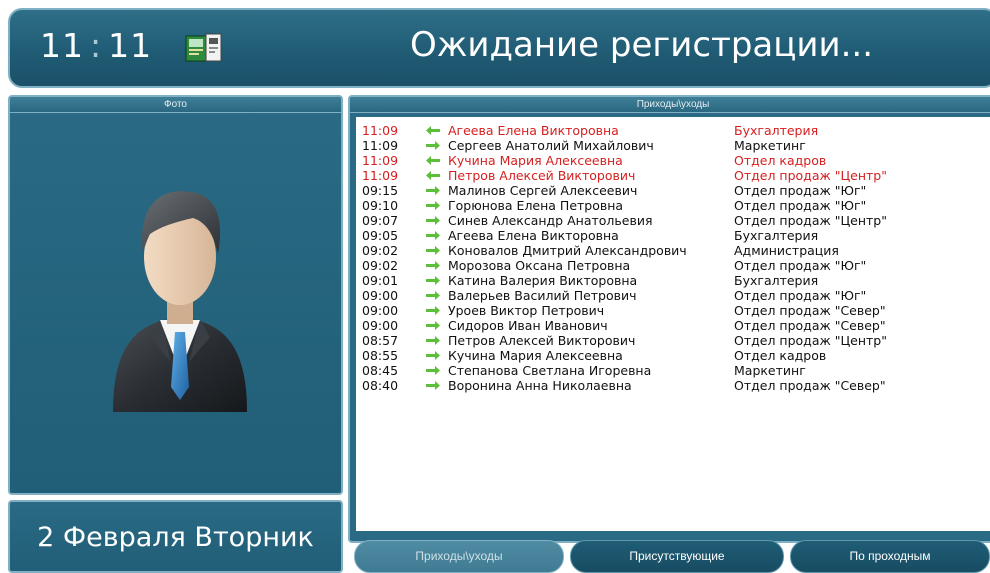 The height and width of the screenshot is (573, 990). Describe the element at coordinates (380, 280) in the screenshot. I see `log-time: 09:01` at that location.